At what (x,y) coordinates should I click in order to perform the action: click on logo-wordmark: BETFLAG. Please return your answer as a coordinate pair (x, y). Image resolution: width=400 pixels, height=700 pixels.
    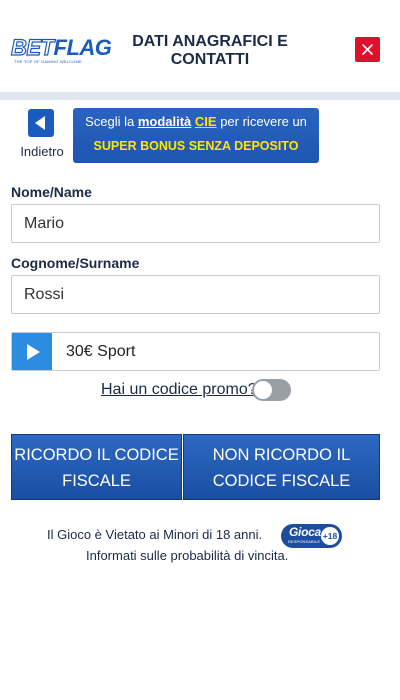
    Looking at the image, I should click on (61, 47).